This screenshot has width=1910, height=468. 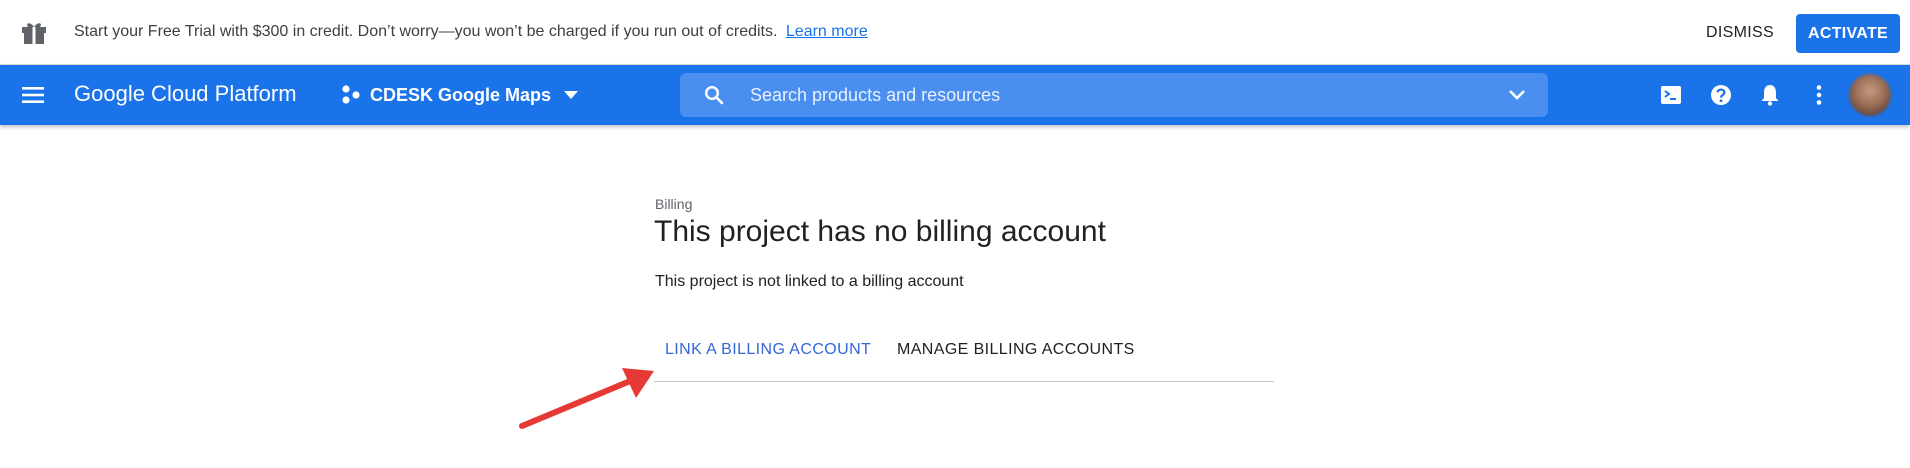 I want to click on menu-icon, so click(x=33, y=95).